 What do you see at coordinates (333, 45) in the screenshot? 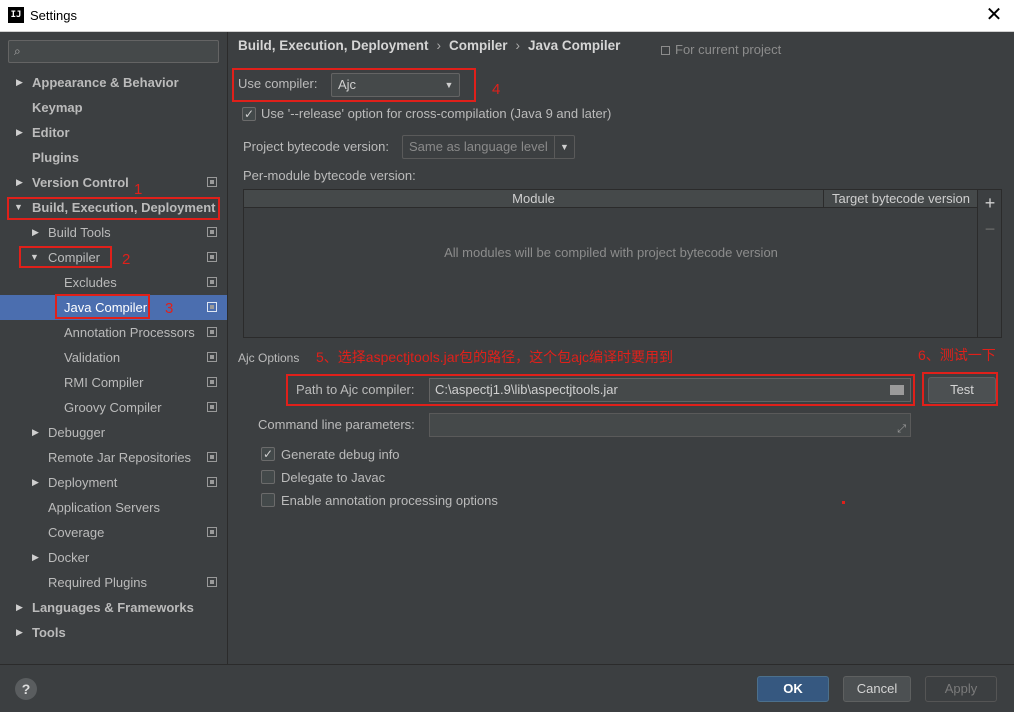
I see `breadcrumb-build-execution-deployment: Build, Execution, Deployment` at bounding box center [333, 45].